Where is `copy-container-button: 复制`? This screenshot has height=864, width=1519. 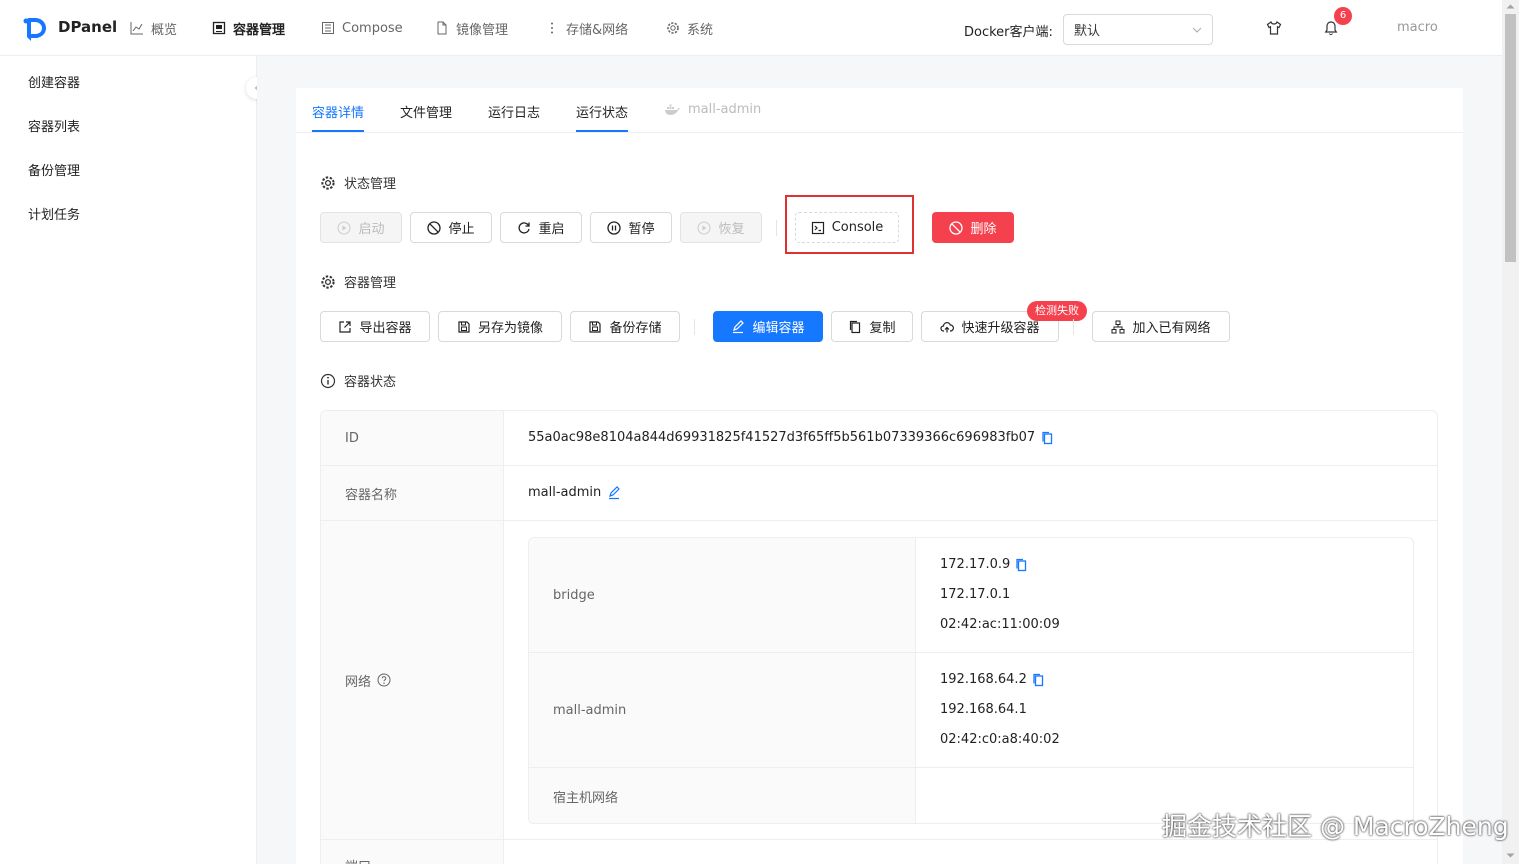 copy-container-button: 复制 is located at coordinates (872, 326).